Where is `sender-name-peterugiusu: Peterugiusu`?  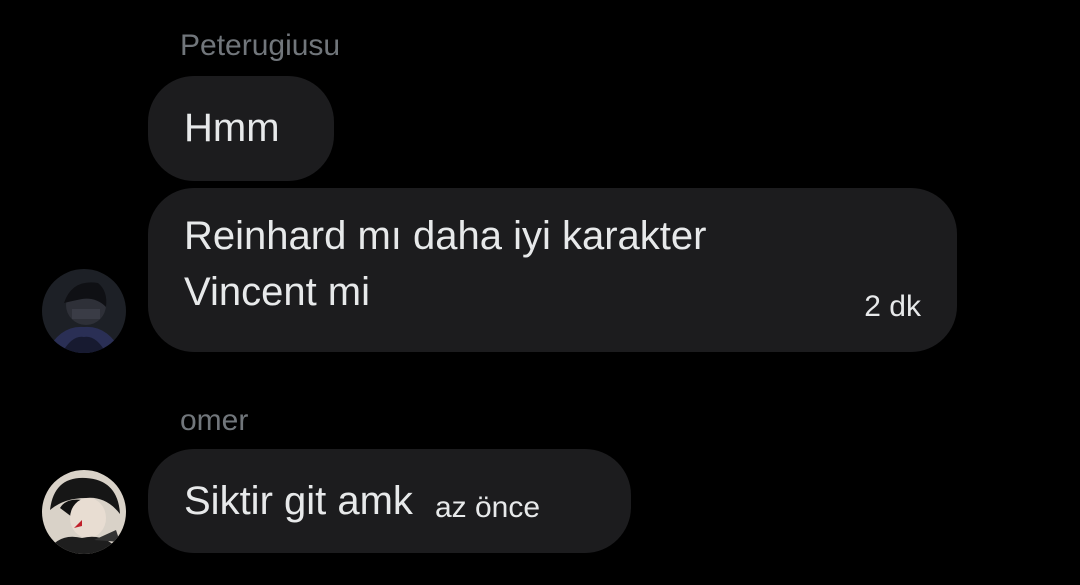 sender-name-peterugiusu: Peterugiusu is located at coordinates (260, 45).